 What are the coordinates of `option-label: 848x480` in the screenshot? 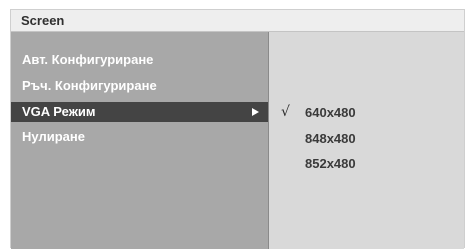 It's located at (330, 138).